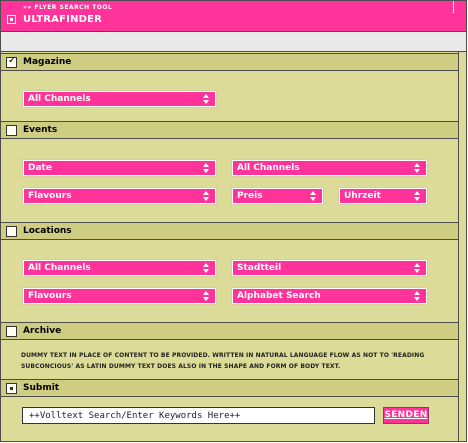 This screenshot has height=443, width=468. Describe the element at coordinates (259, 268) in the screenshot. I see `select-value: Stadtteil` at that location.